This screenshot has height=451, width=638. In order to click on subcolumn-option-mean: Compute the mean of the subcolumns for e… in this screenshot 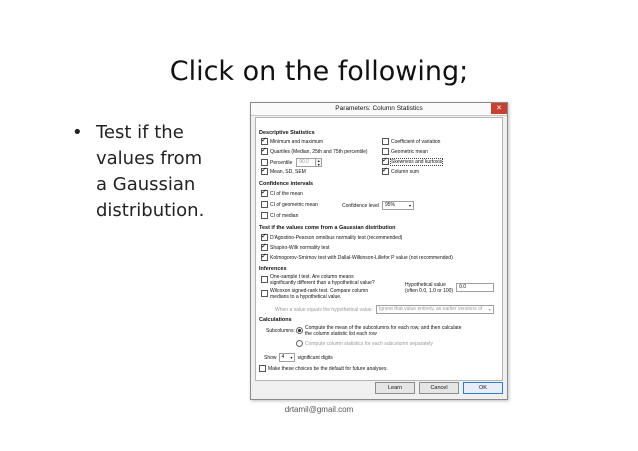, I will do `click(378, 331)`.